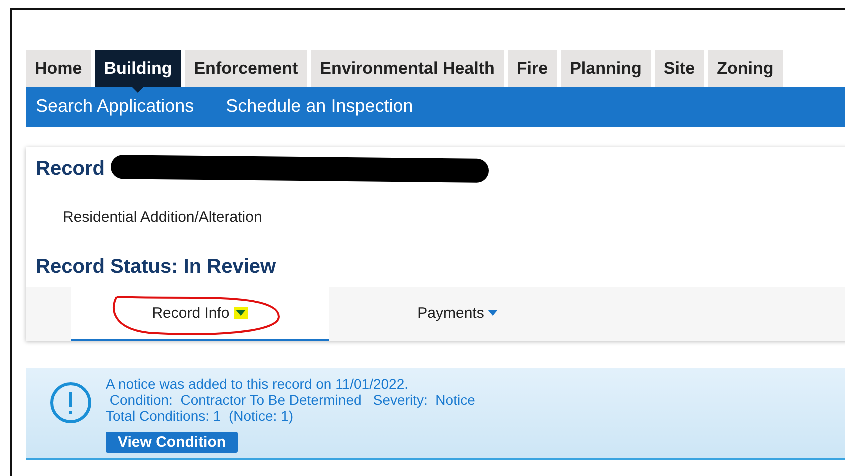 The image size is (845, 476). I want to click on nav-tab: Environmental Health, so click(407, 68).